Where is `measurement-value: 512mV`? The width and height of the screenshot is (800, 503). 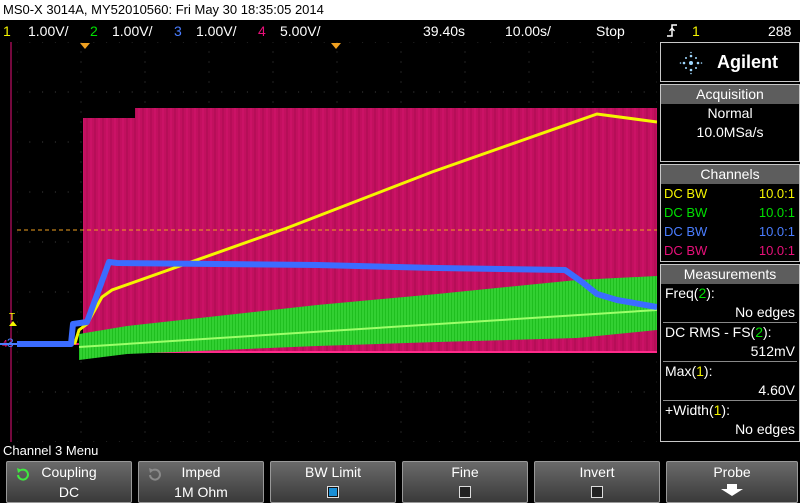 measurement-value: 512mV is located at coordinates (772, 351).